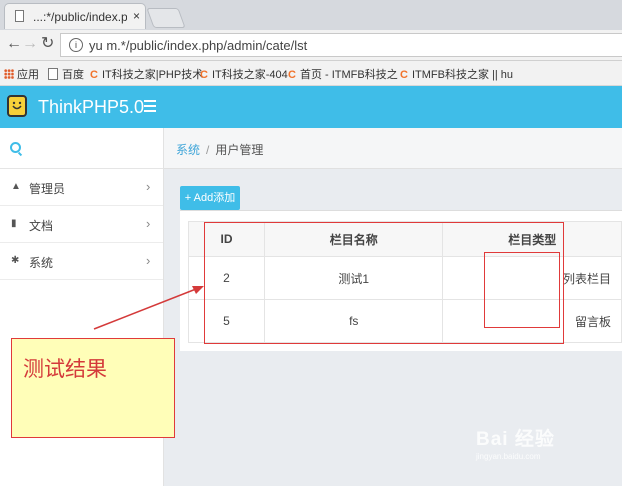 Image resolution: width=622 pixels, height=486 pixels. I want to click on watermark-brand: Bai 经验, so click(515, 439).